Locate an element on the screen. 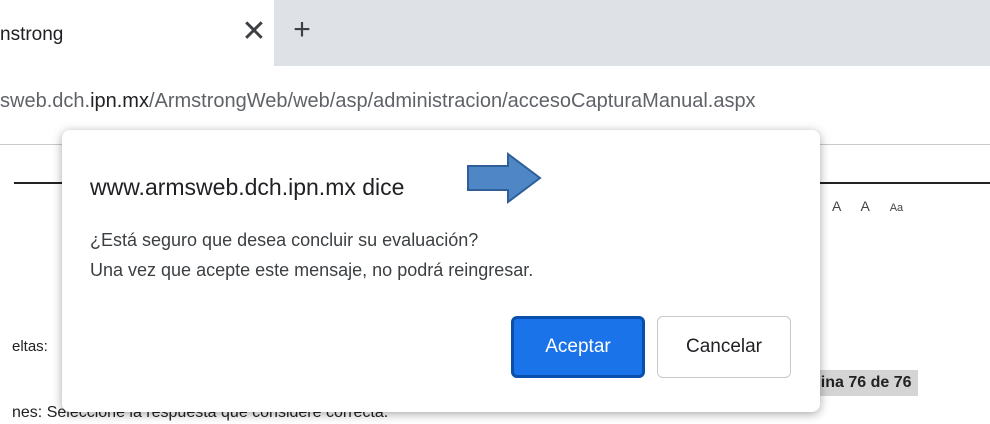 Image resolution: width=990 pixels, height=424 pixels. page-indicator: gina 76 de 76 is located at coordinates (861, 383).